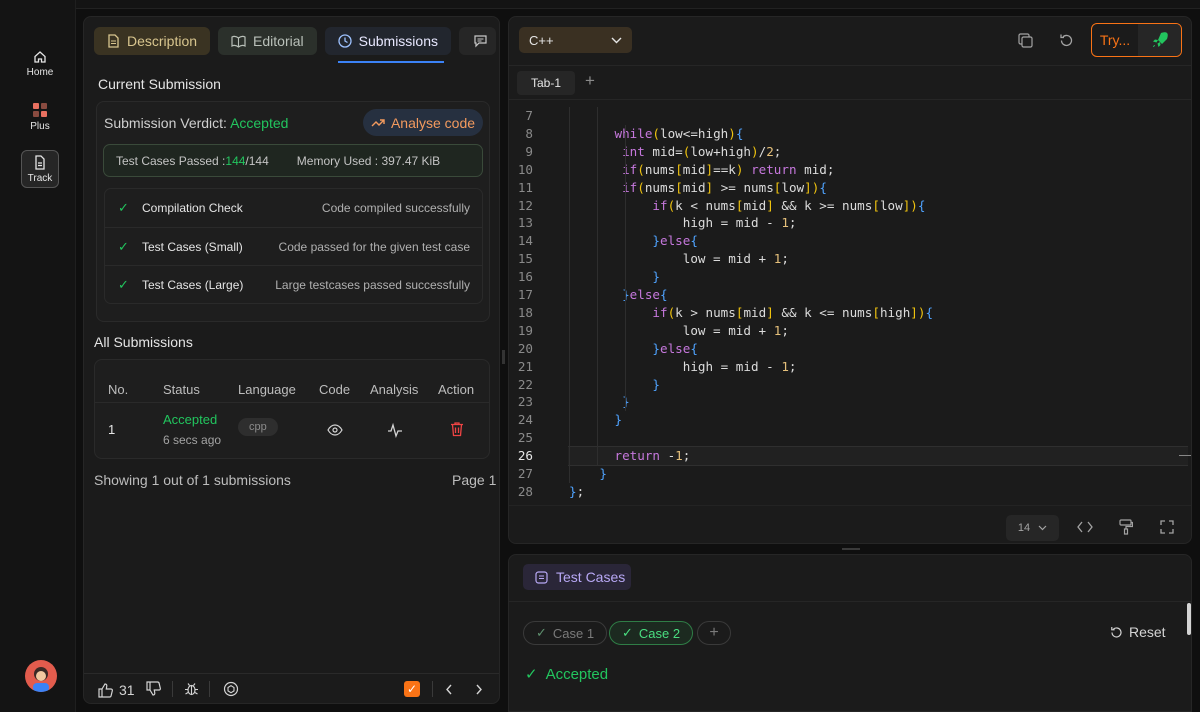 This screenshot has height=712, width=1200. Describe the element at coordinates (850, 65) in the screenshot. I see `editor-toolbar-divider` at that location.